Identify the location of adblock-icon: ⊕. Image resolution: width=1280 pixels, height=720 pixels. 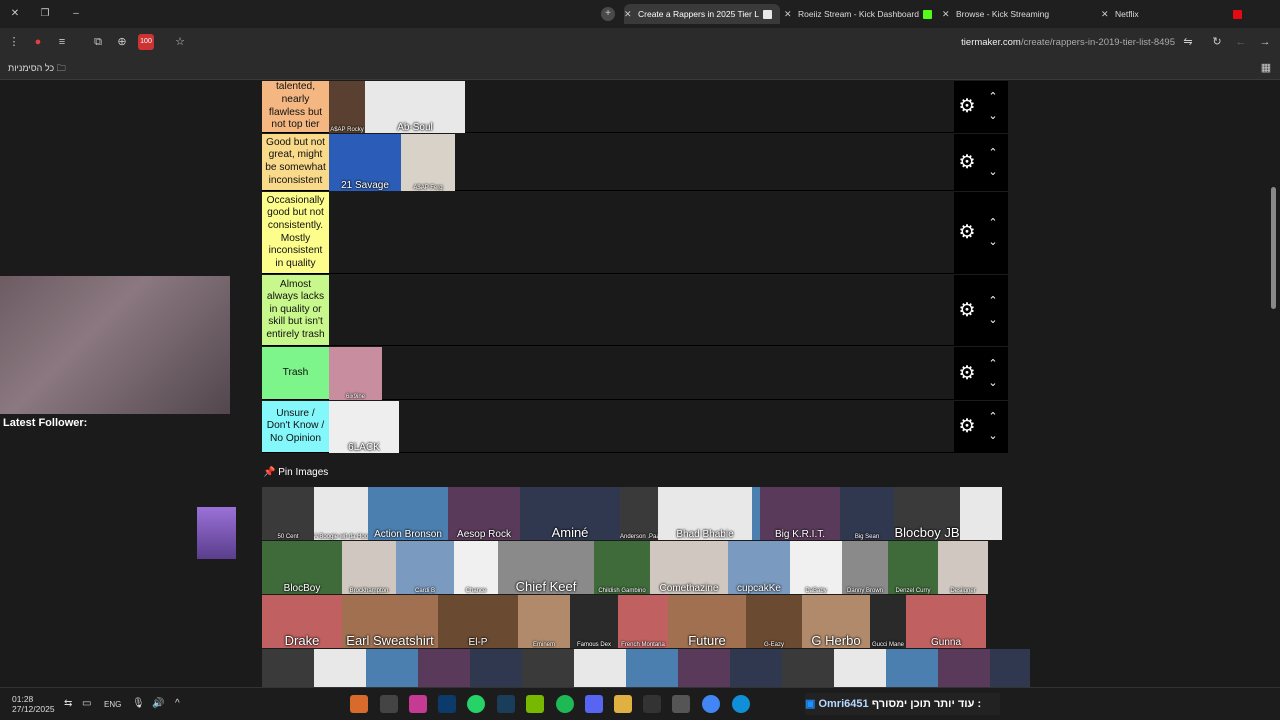
(122, 42).